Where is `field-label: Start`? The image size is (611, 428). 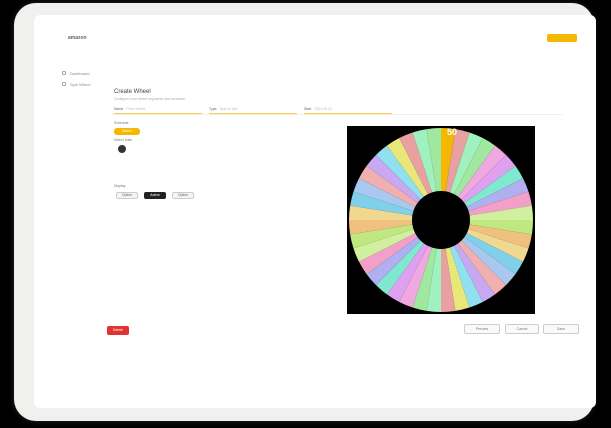
field-label: Start is located at coordinates (308, 109).